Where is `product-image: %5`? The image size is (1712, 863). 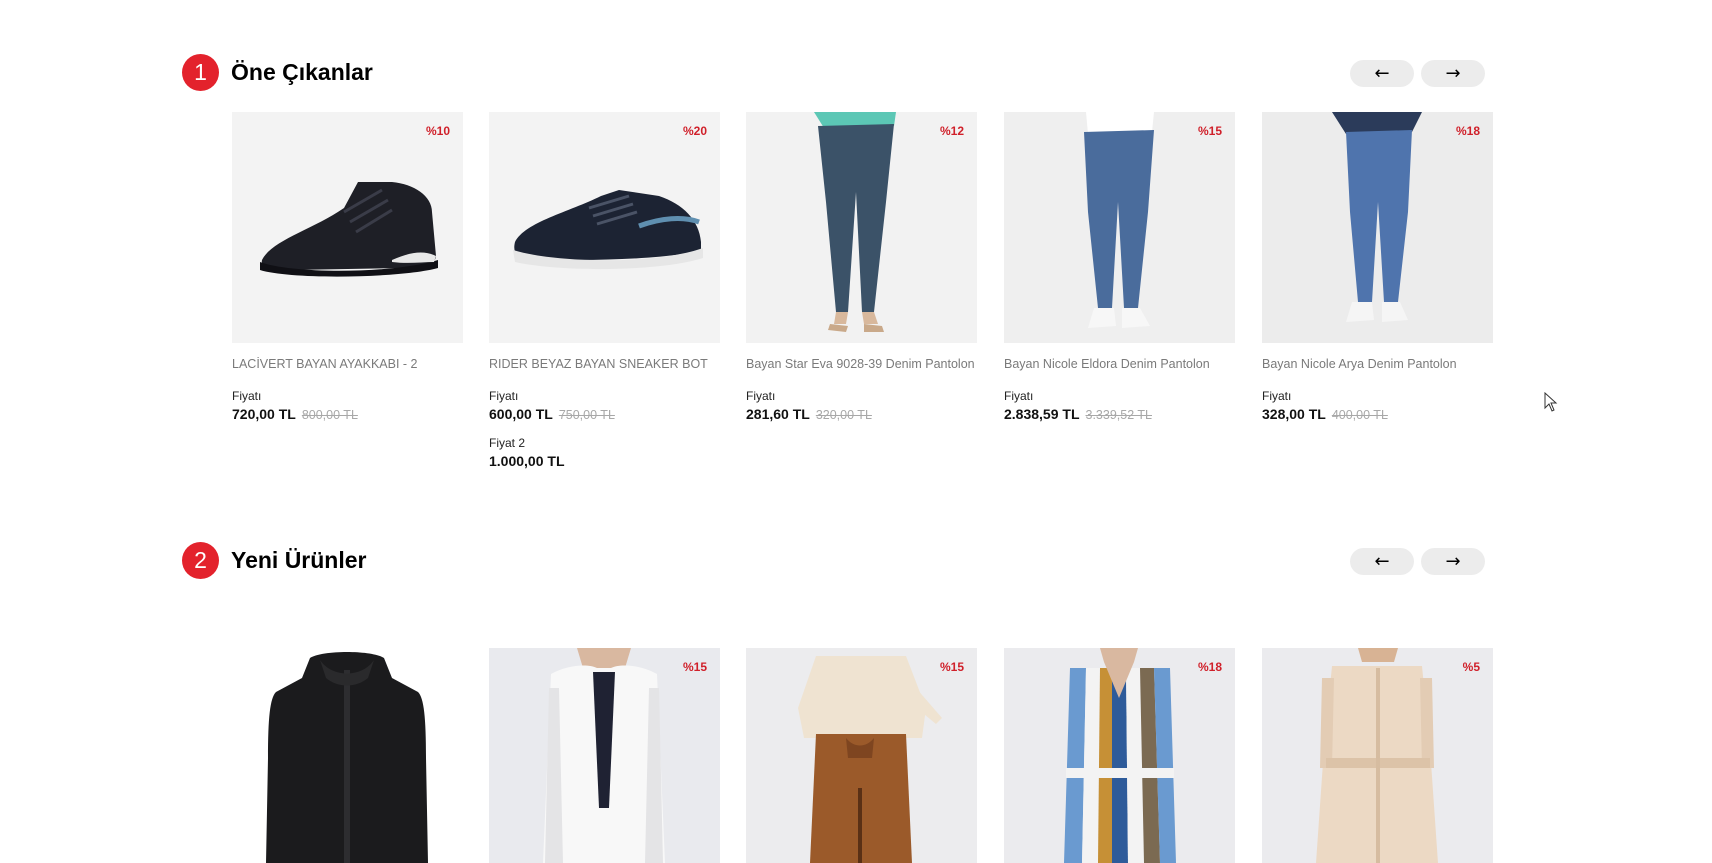 product-image: %5 is located at coordinates (1377, 755).